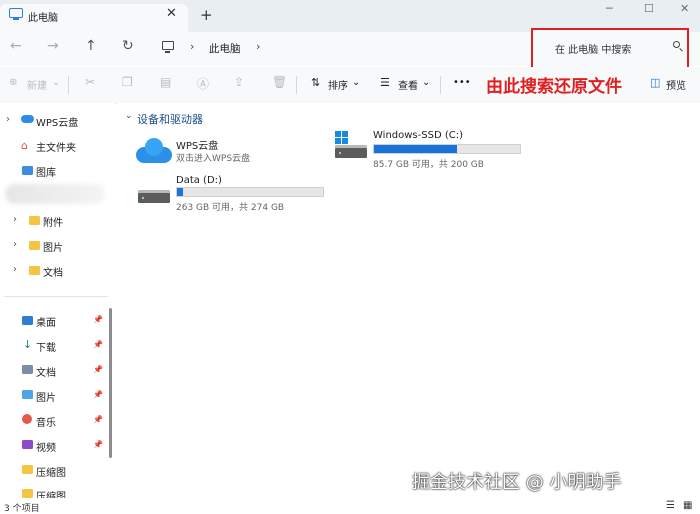  Describe the element at coordinates (58, 300) in the screenshot. I see `sidebar` at that location.